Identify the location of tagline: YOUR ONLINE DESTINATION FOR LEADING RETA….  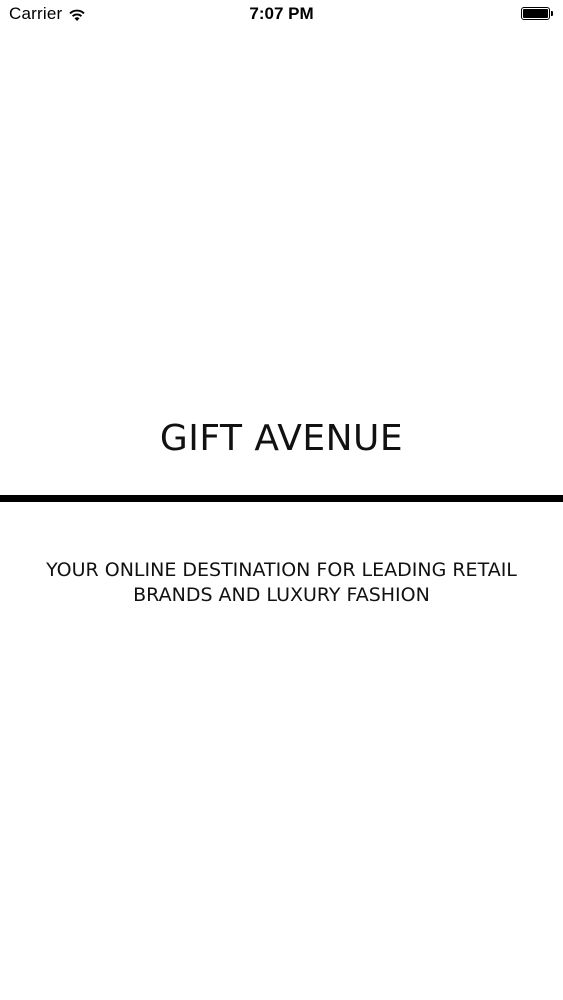
(281, 582).